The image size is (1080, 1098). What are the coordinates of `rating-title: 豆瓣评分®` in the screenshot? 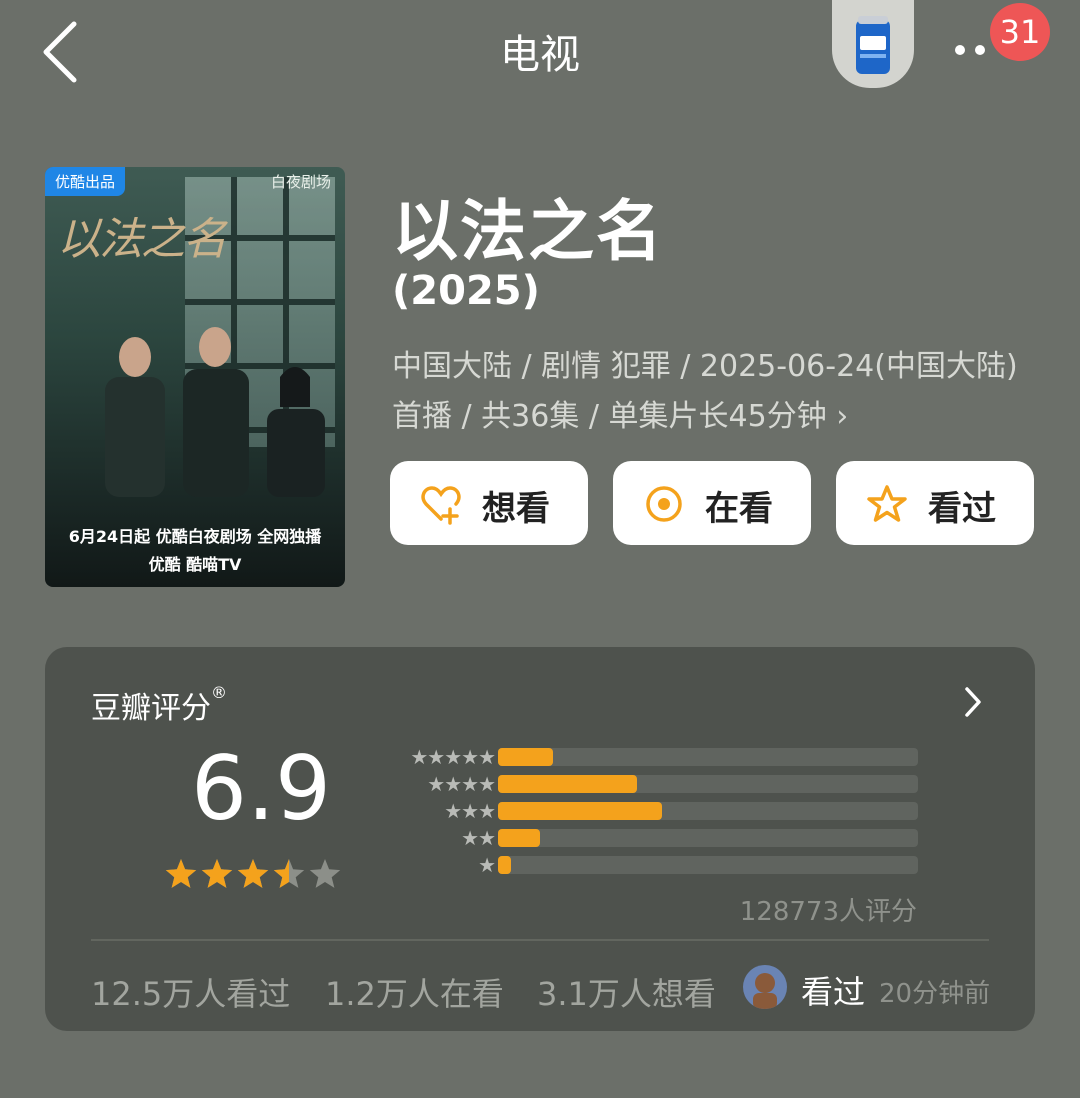 It's located at (159, 705).